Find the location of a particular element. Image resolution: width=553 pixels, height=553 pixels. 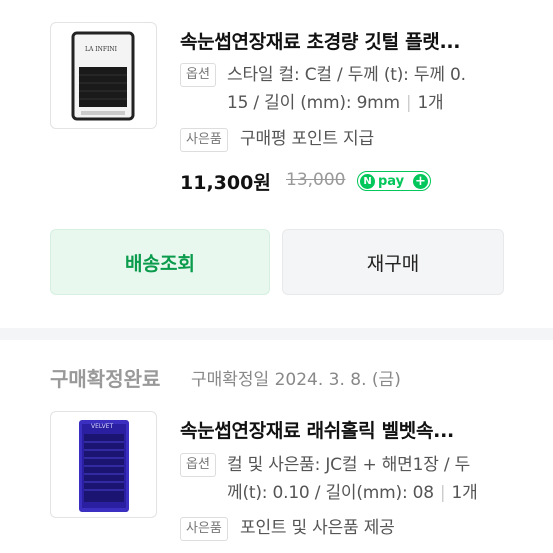

quantity-2: 1개 is located at coordinates (464, 493).